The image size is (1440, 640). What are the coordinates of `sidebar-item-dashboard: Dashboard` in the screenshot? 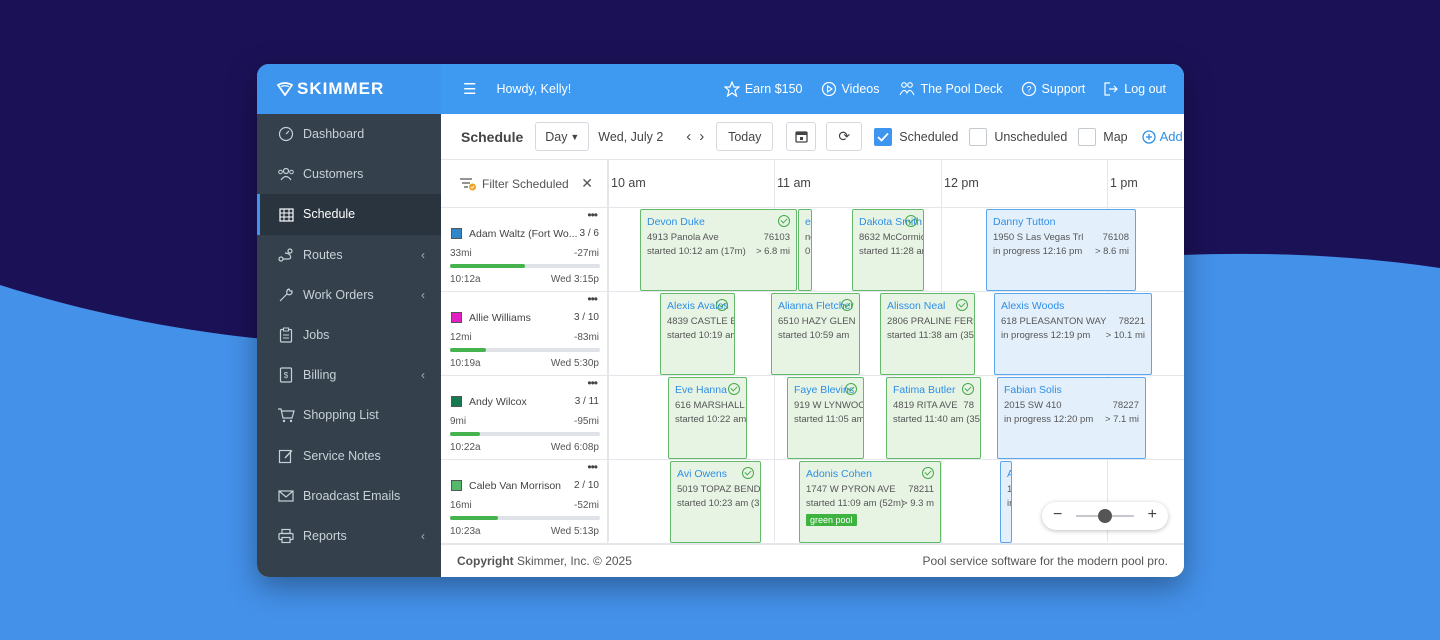 It's located at (349, 134).